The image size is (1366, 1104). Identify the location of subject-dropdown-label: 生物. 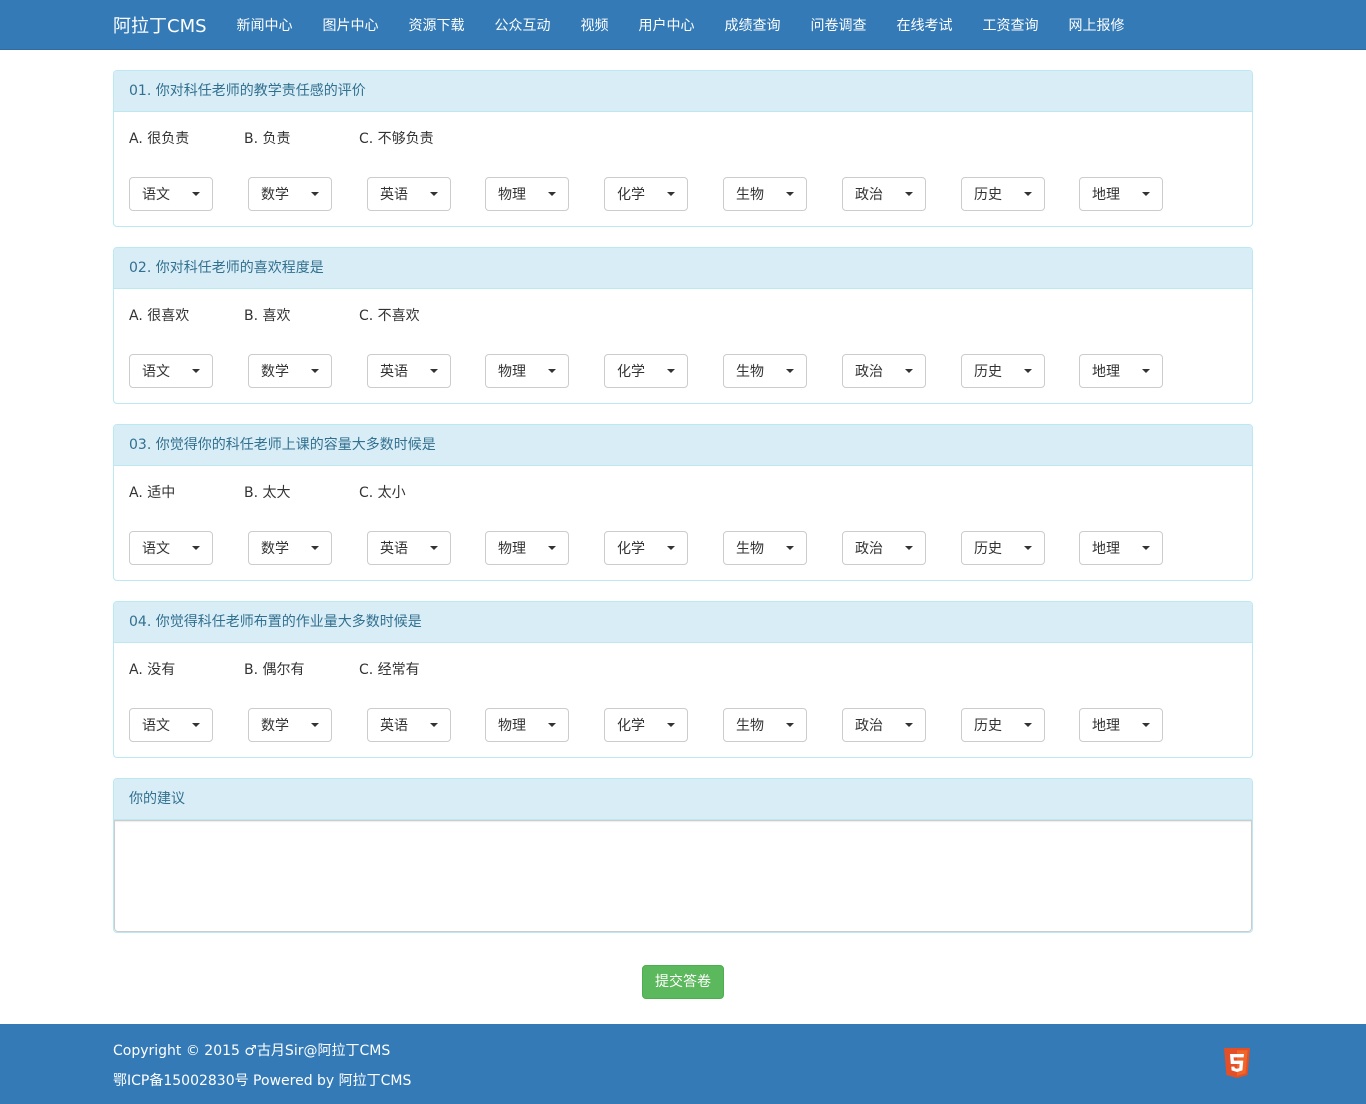
(750, 372).